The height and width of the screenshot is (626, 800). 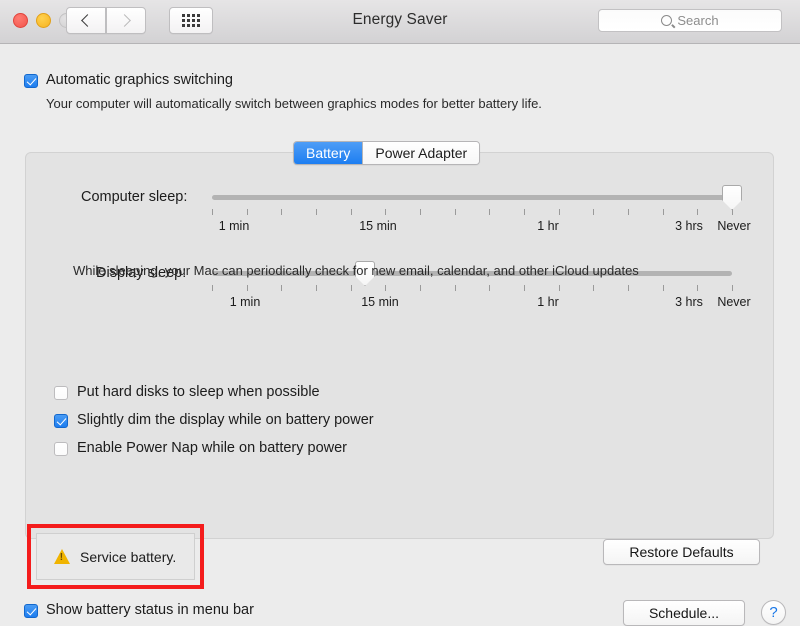 What do you see at coordinates (328, 153) in the screenshot?
I see `tab-battery: Battery` at bounding box center [328, 153].